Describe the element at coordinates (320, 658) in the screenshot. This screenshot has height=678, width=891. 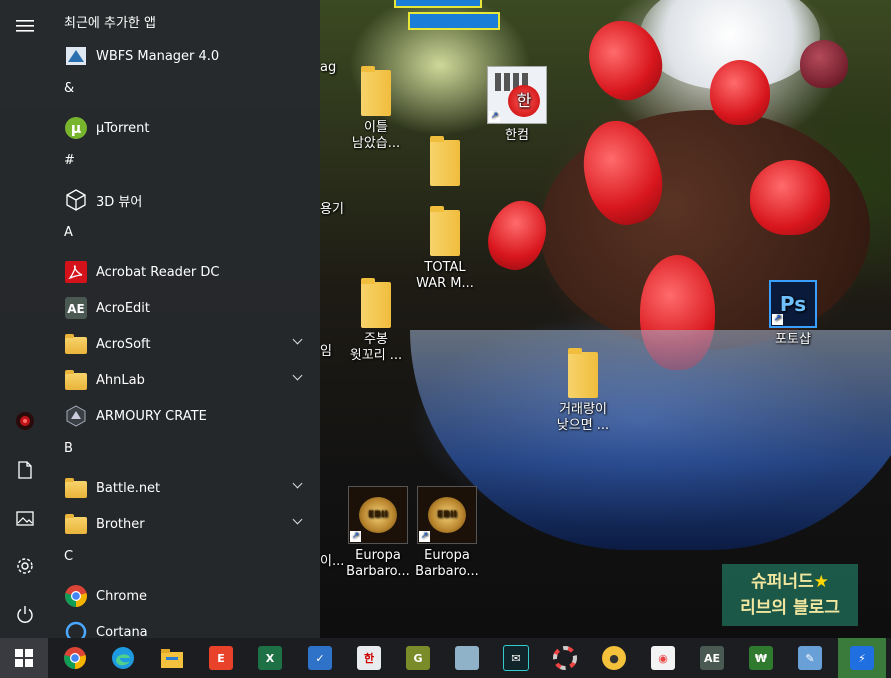
I see `taskbar-checklist: ✓` at that location.